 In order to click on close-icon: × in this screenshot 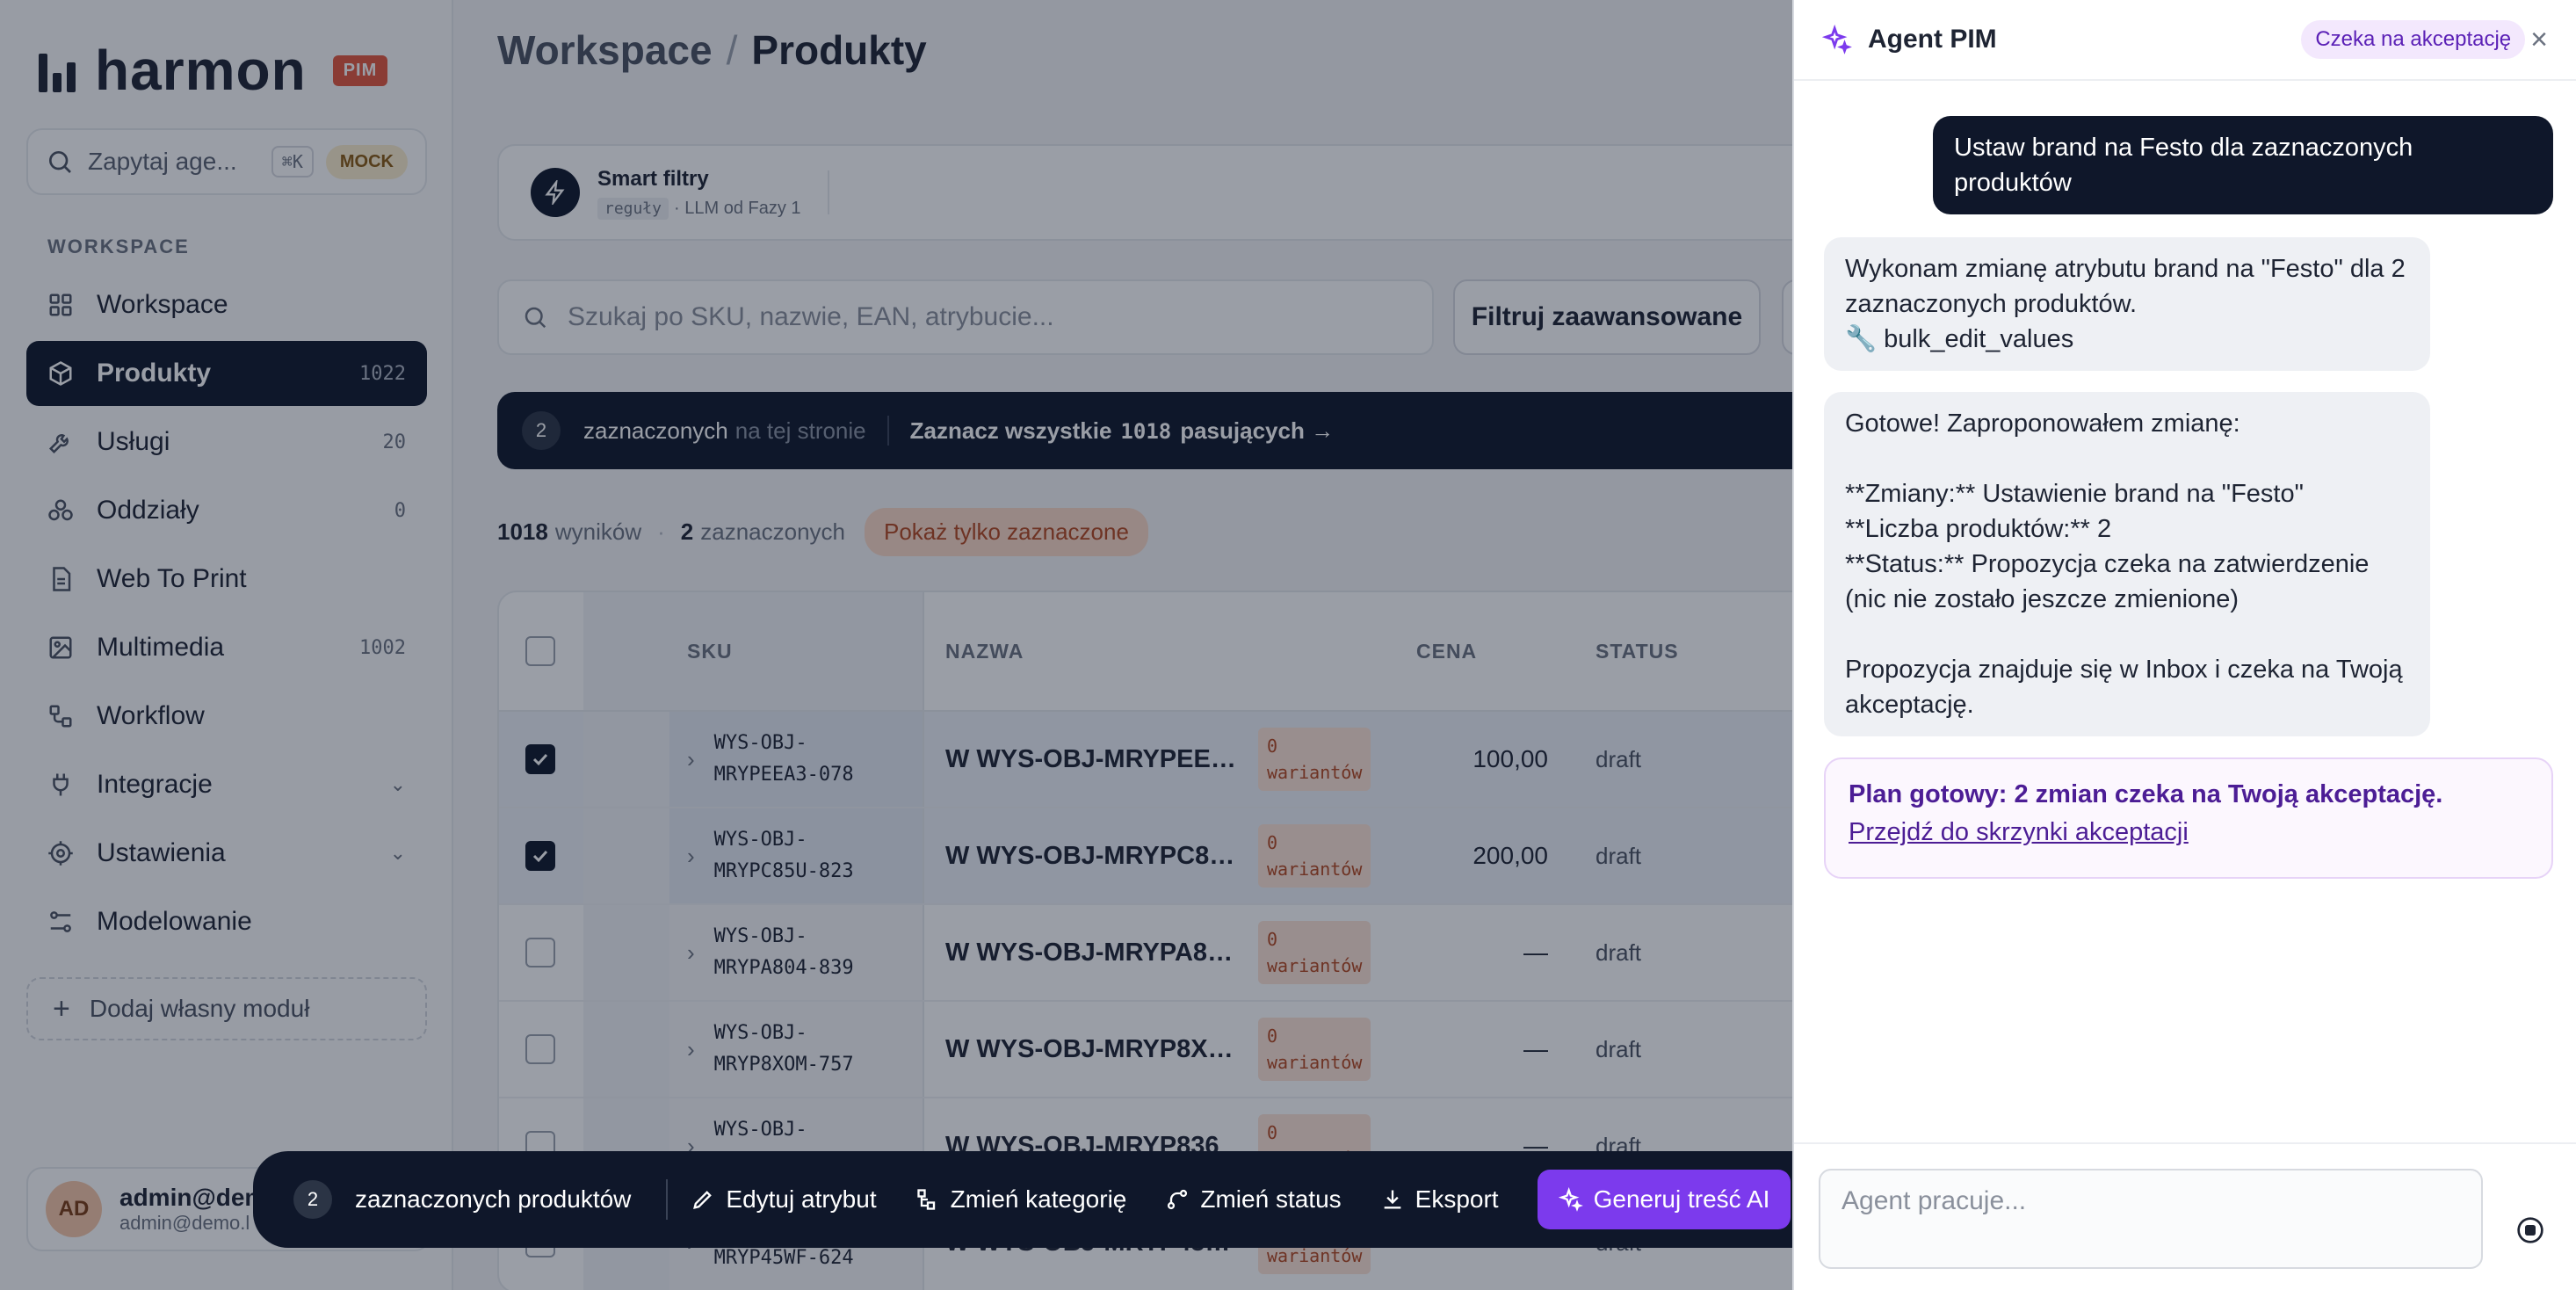, I will do `click(2539, 40)`.